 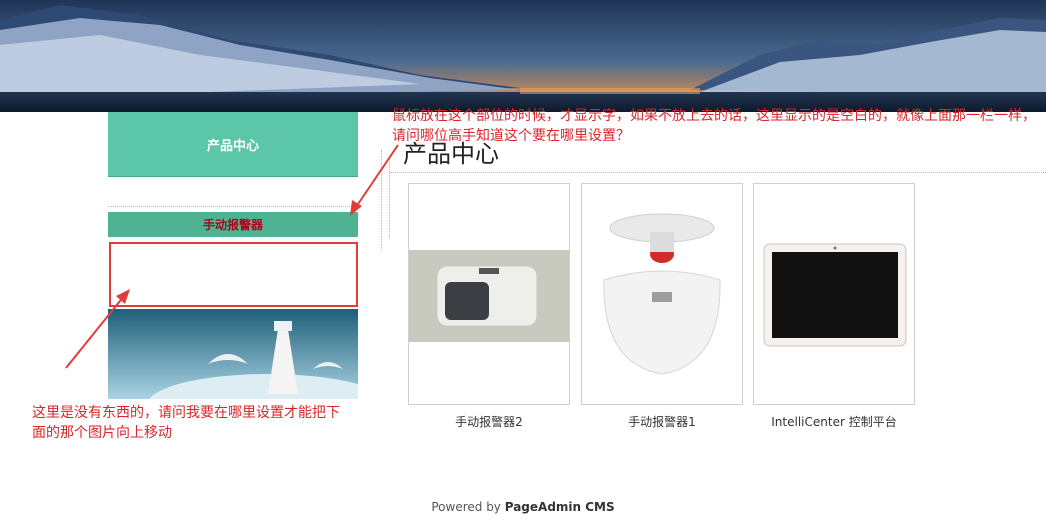 What do you see at coordinates (376, 177) in the screenshot?
I see `annotation-arrow-top` at bounding box center [376, 177].